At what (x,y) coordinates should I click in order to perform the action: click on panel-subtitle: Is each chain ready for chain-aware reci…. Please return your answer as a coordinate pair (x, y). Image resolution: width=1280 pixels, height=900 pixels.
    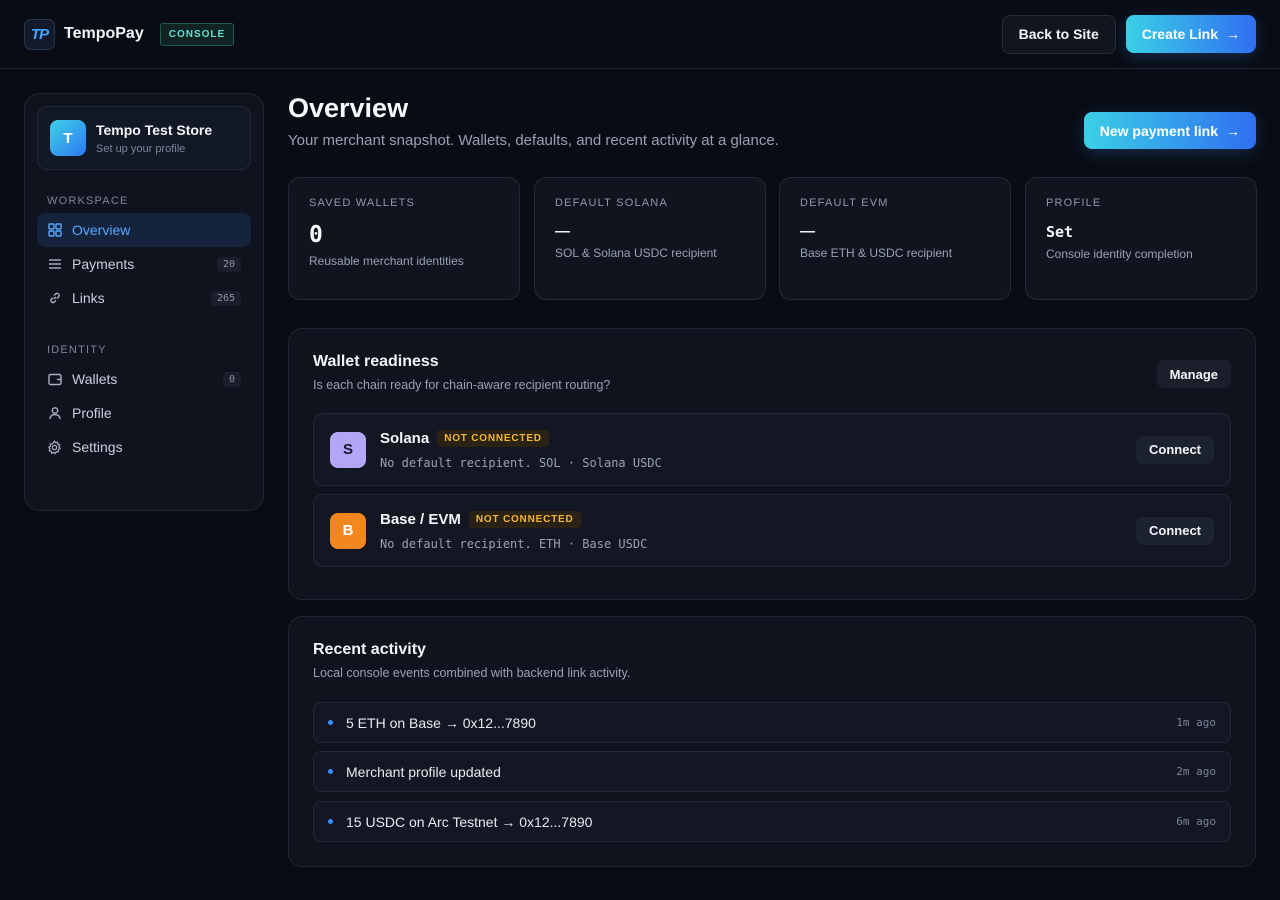
    Looking at the image, I should click on (462, 385).